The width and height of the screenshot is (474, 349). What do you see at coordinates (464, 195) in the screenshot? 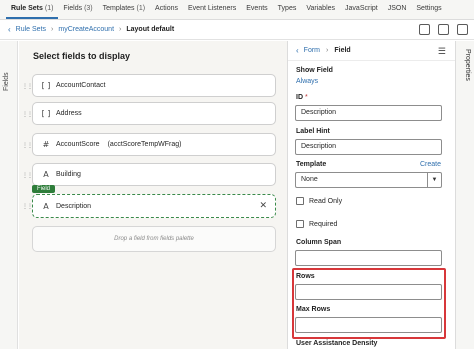
I see `properties-rail: Properties` at bounding box center [464, 195].